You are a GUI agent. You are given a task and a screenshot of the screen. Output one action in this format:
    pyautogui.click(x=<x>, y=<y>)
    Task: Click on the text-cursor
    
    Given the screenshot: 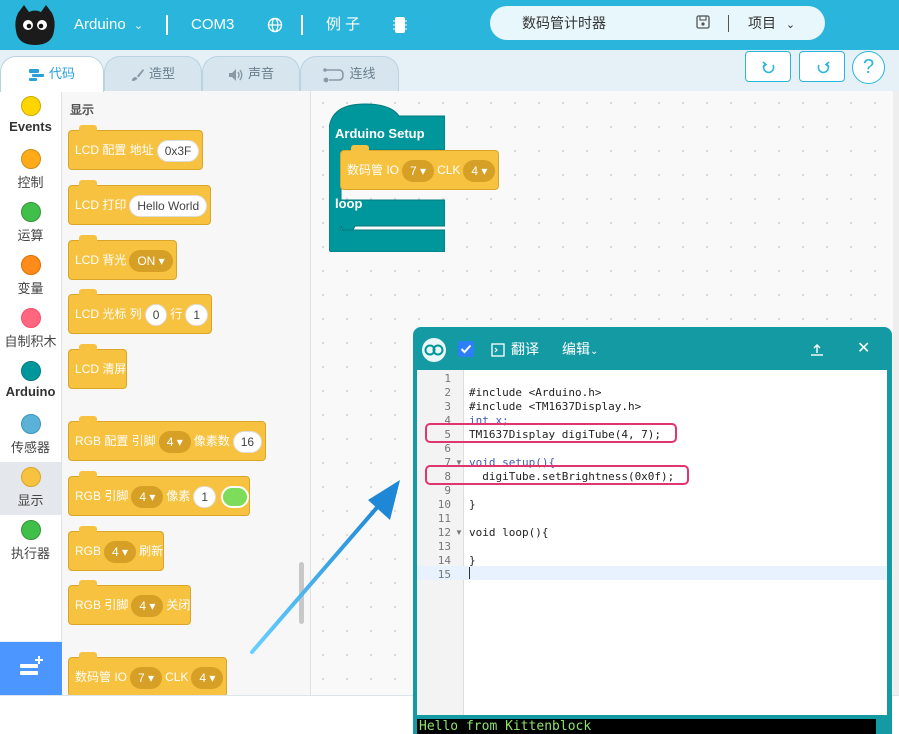 What is the action you would take?
    pyautogui.click(x=469, y=573)
    